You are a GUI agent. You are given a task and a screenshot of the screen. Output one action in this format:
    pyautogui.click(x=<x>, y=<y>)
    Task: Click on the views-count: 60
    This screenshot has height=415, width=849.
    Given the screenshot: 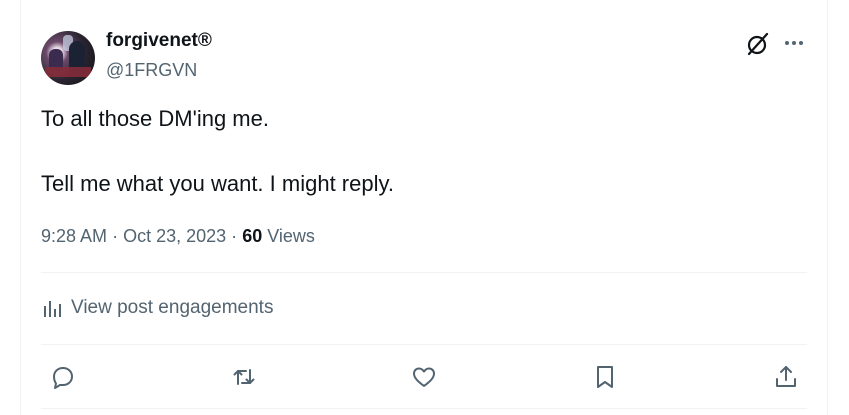 What is the action you would take?
    pyautogui.click(x=252, y=236)
    